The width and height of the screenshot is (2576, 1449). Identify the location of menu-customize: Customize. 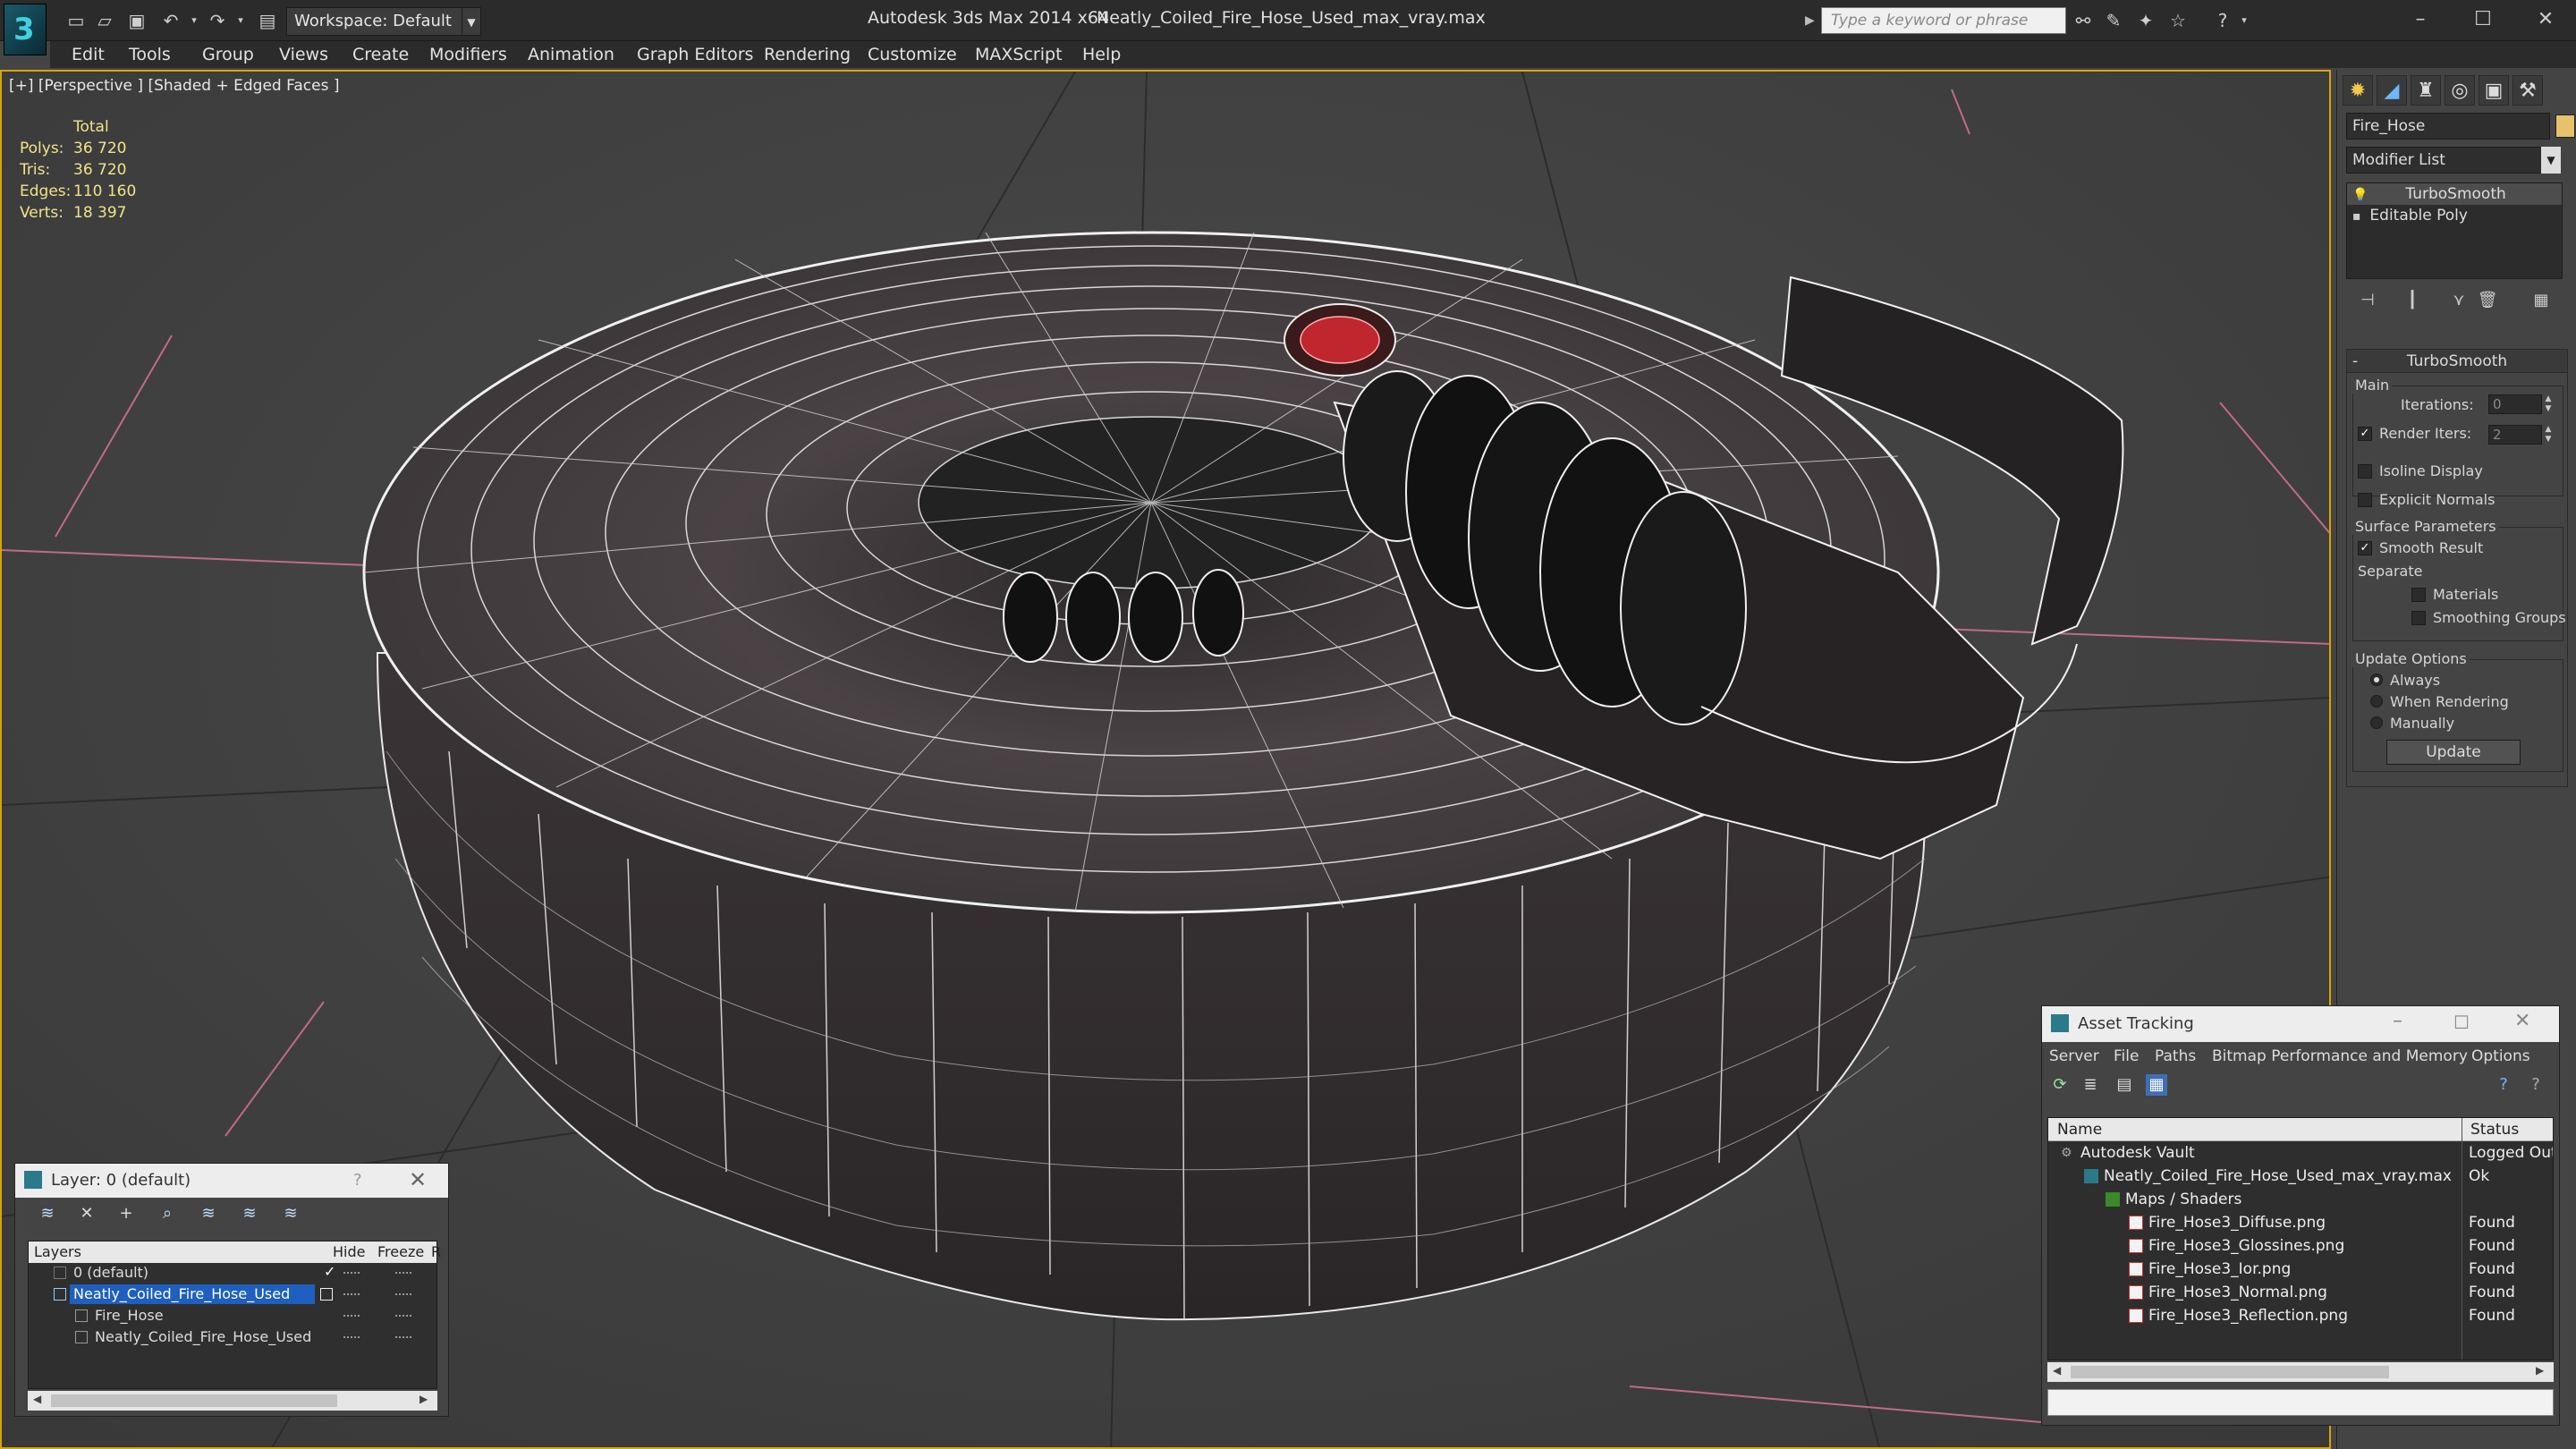
(912, 54).